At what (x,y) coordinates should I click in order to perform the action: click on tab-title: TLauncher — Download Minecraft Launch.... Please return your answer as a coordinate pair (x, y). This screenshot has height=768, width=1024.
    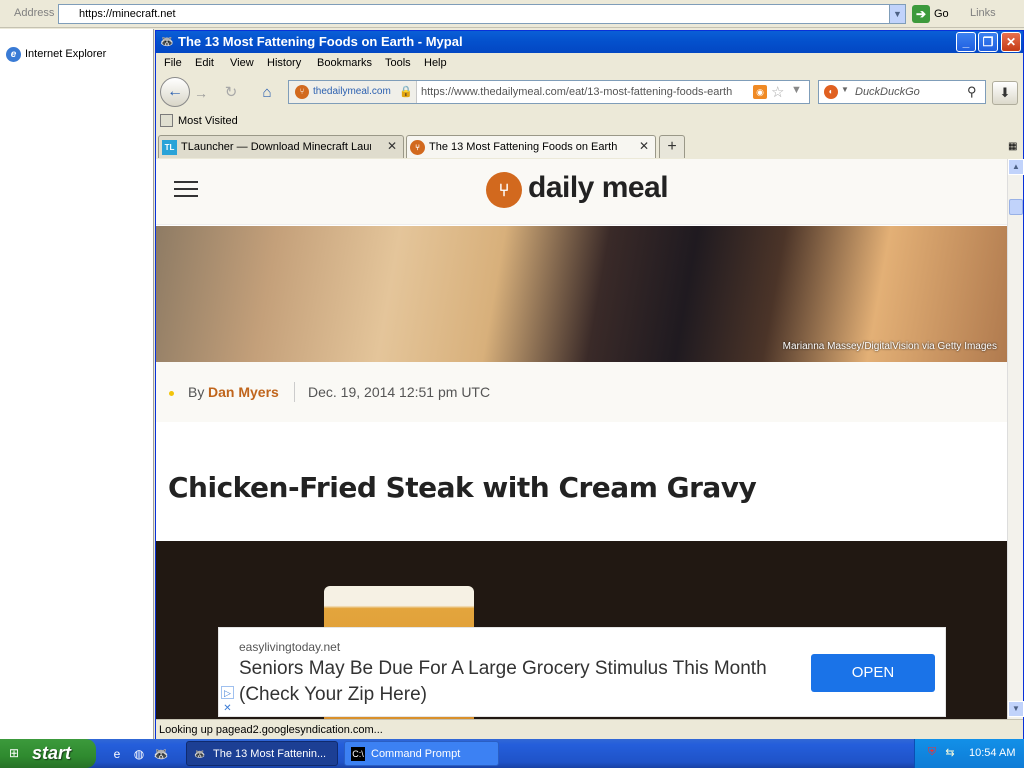
    Looking at the image, I should click on (276, 147).